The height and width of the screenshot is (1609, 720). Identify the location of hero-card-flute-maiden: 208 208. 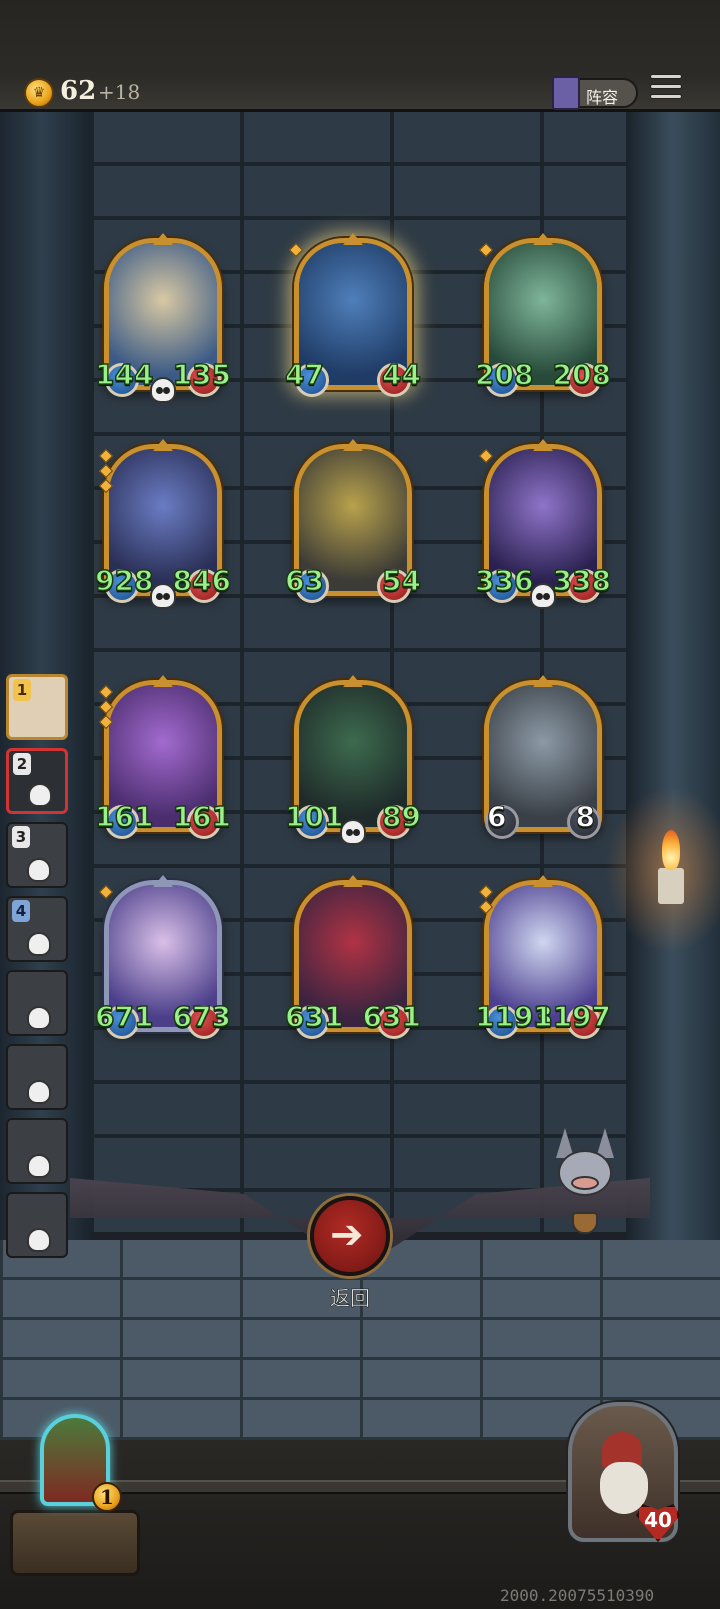
(543, 315).